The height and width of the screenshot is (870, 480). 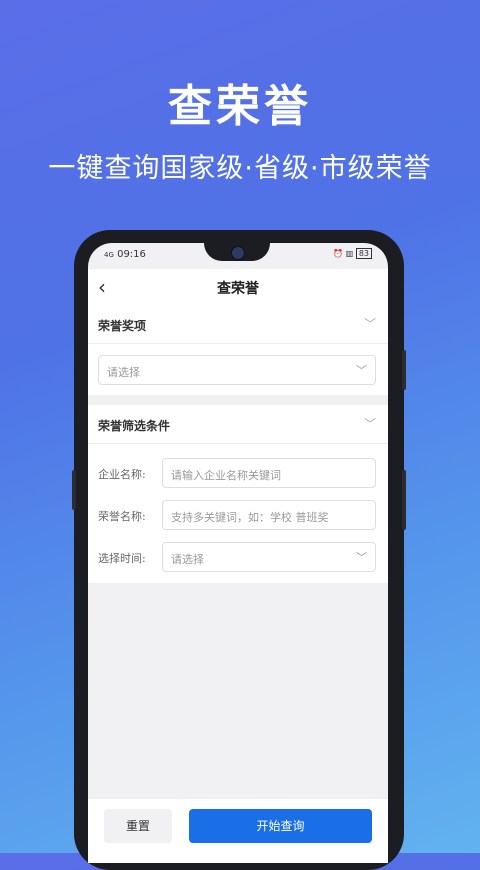 I want to click on battery-icon: 83, so click(x=363, y=253).